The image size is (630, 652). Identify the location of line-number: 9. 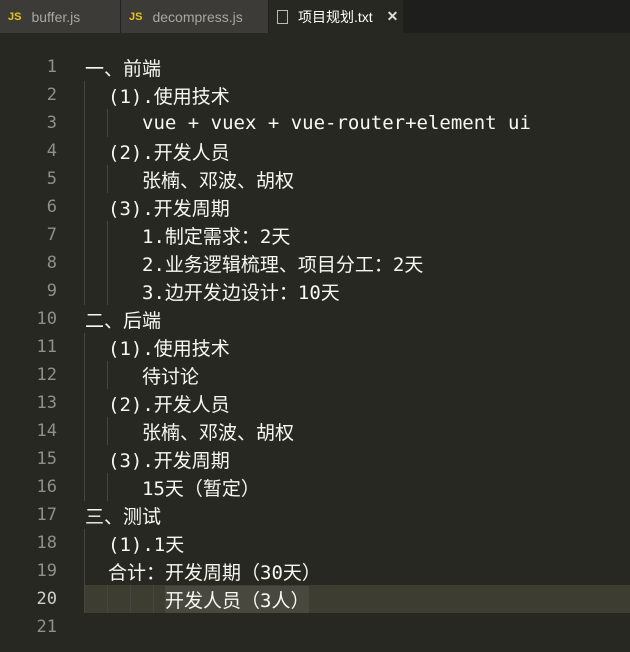
(51, 291).